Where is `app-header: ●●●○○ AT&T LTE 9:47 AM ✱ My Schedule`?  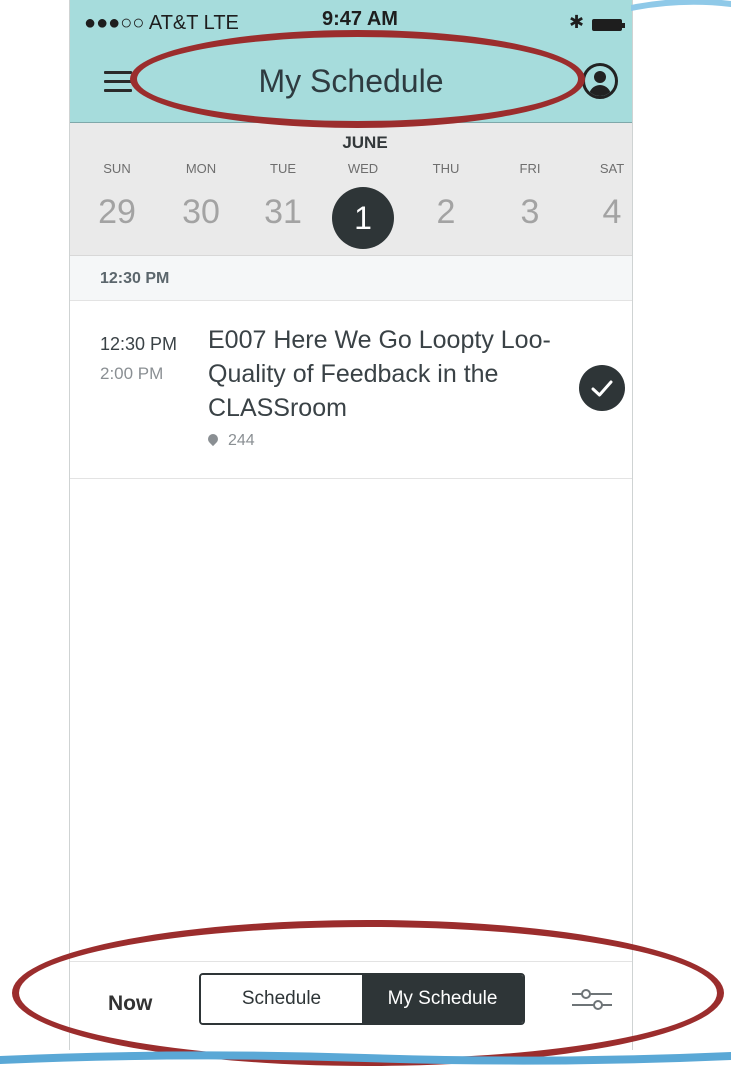 app-header: ●●●○○ AT&T LTE 9:47 AM ✱ My Schedule is located at coordinates (351, 61).